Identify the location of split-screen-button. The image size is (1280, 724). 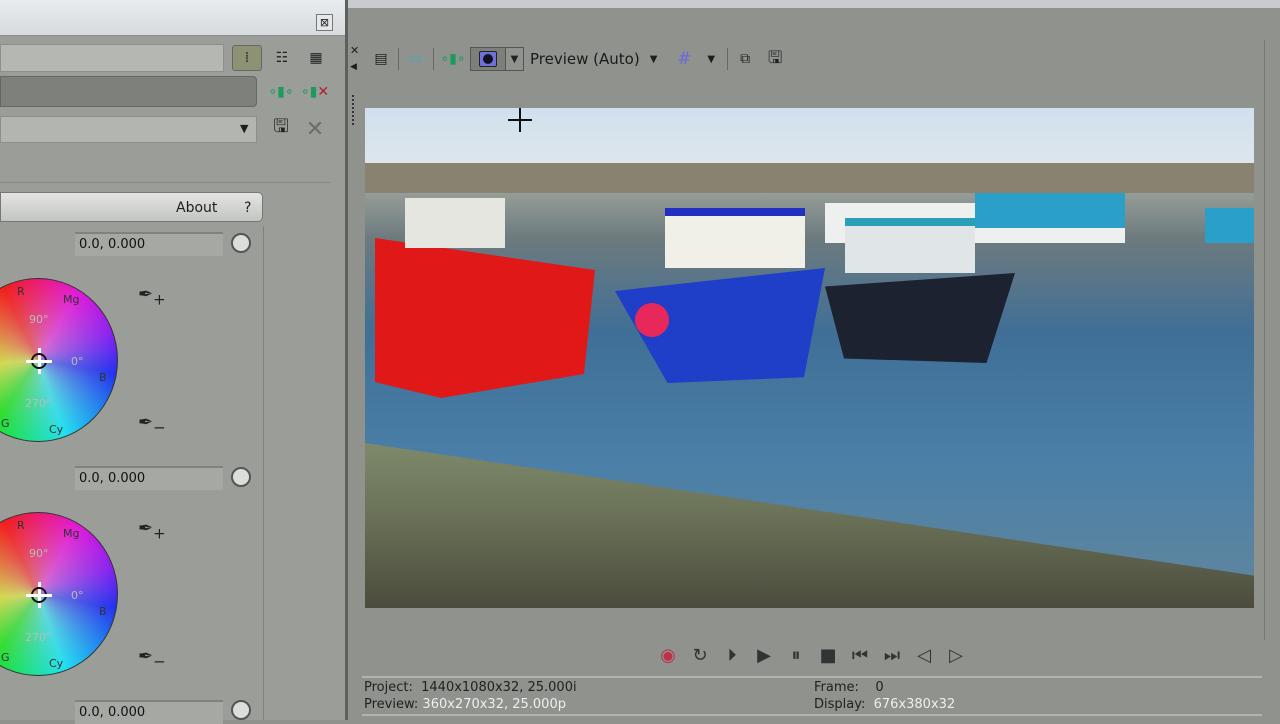
(488, 59).